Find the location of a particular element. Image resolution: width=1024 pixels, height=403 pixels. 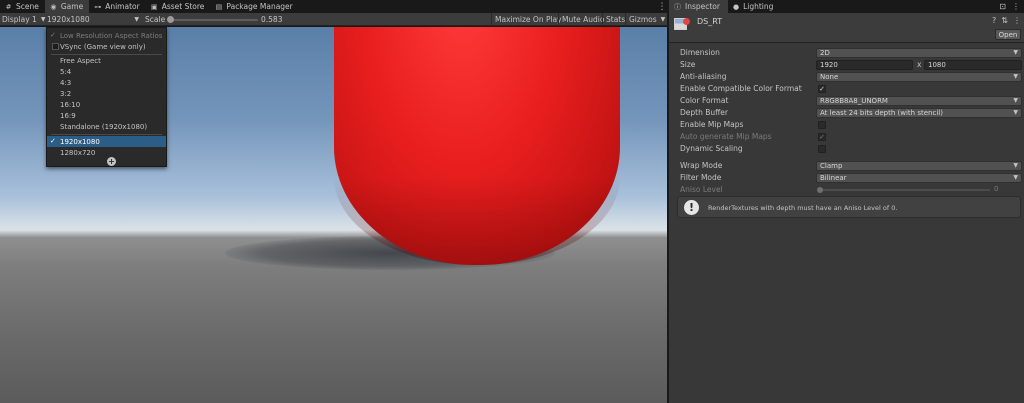

anti-aliasing-dropdown: None ▼ is located at coordinates (919, 77).